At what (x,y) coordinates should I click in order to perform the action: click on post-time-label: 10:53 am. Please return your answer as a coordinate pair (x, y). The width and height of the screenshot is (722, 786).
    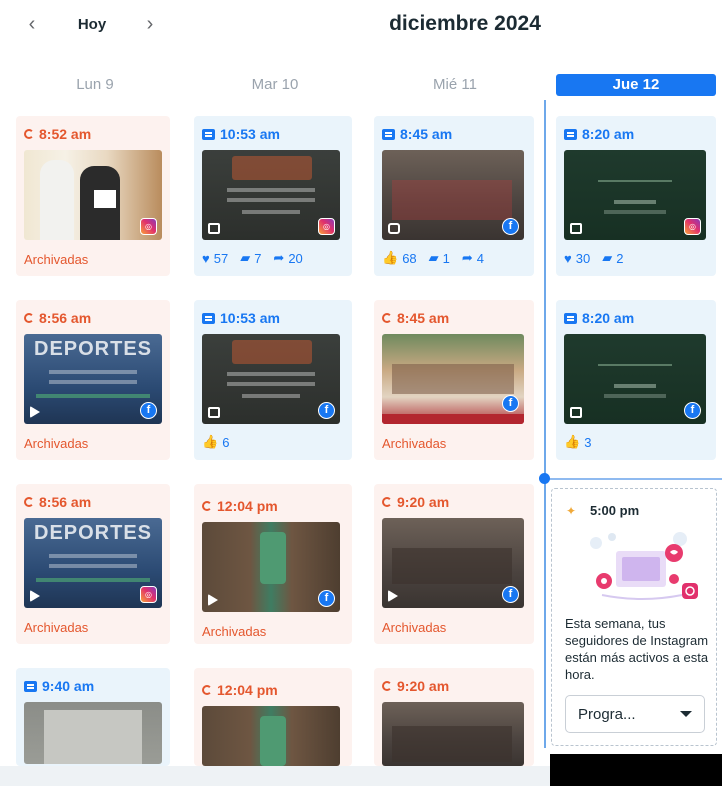
    Looking at the image, I should click on (250, 318).